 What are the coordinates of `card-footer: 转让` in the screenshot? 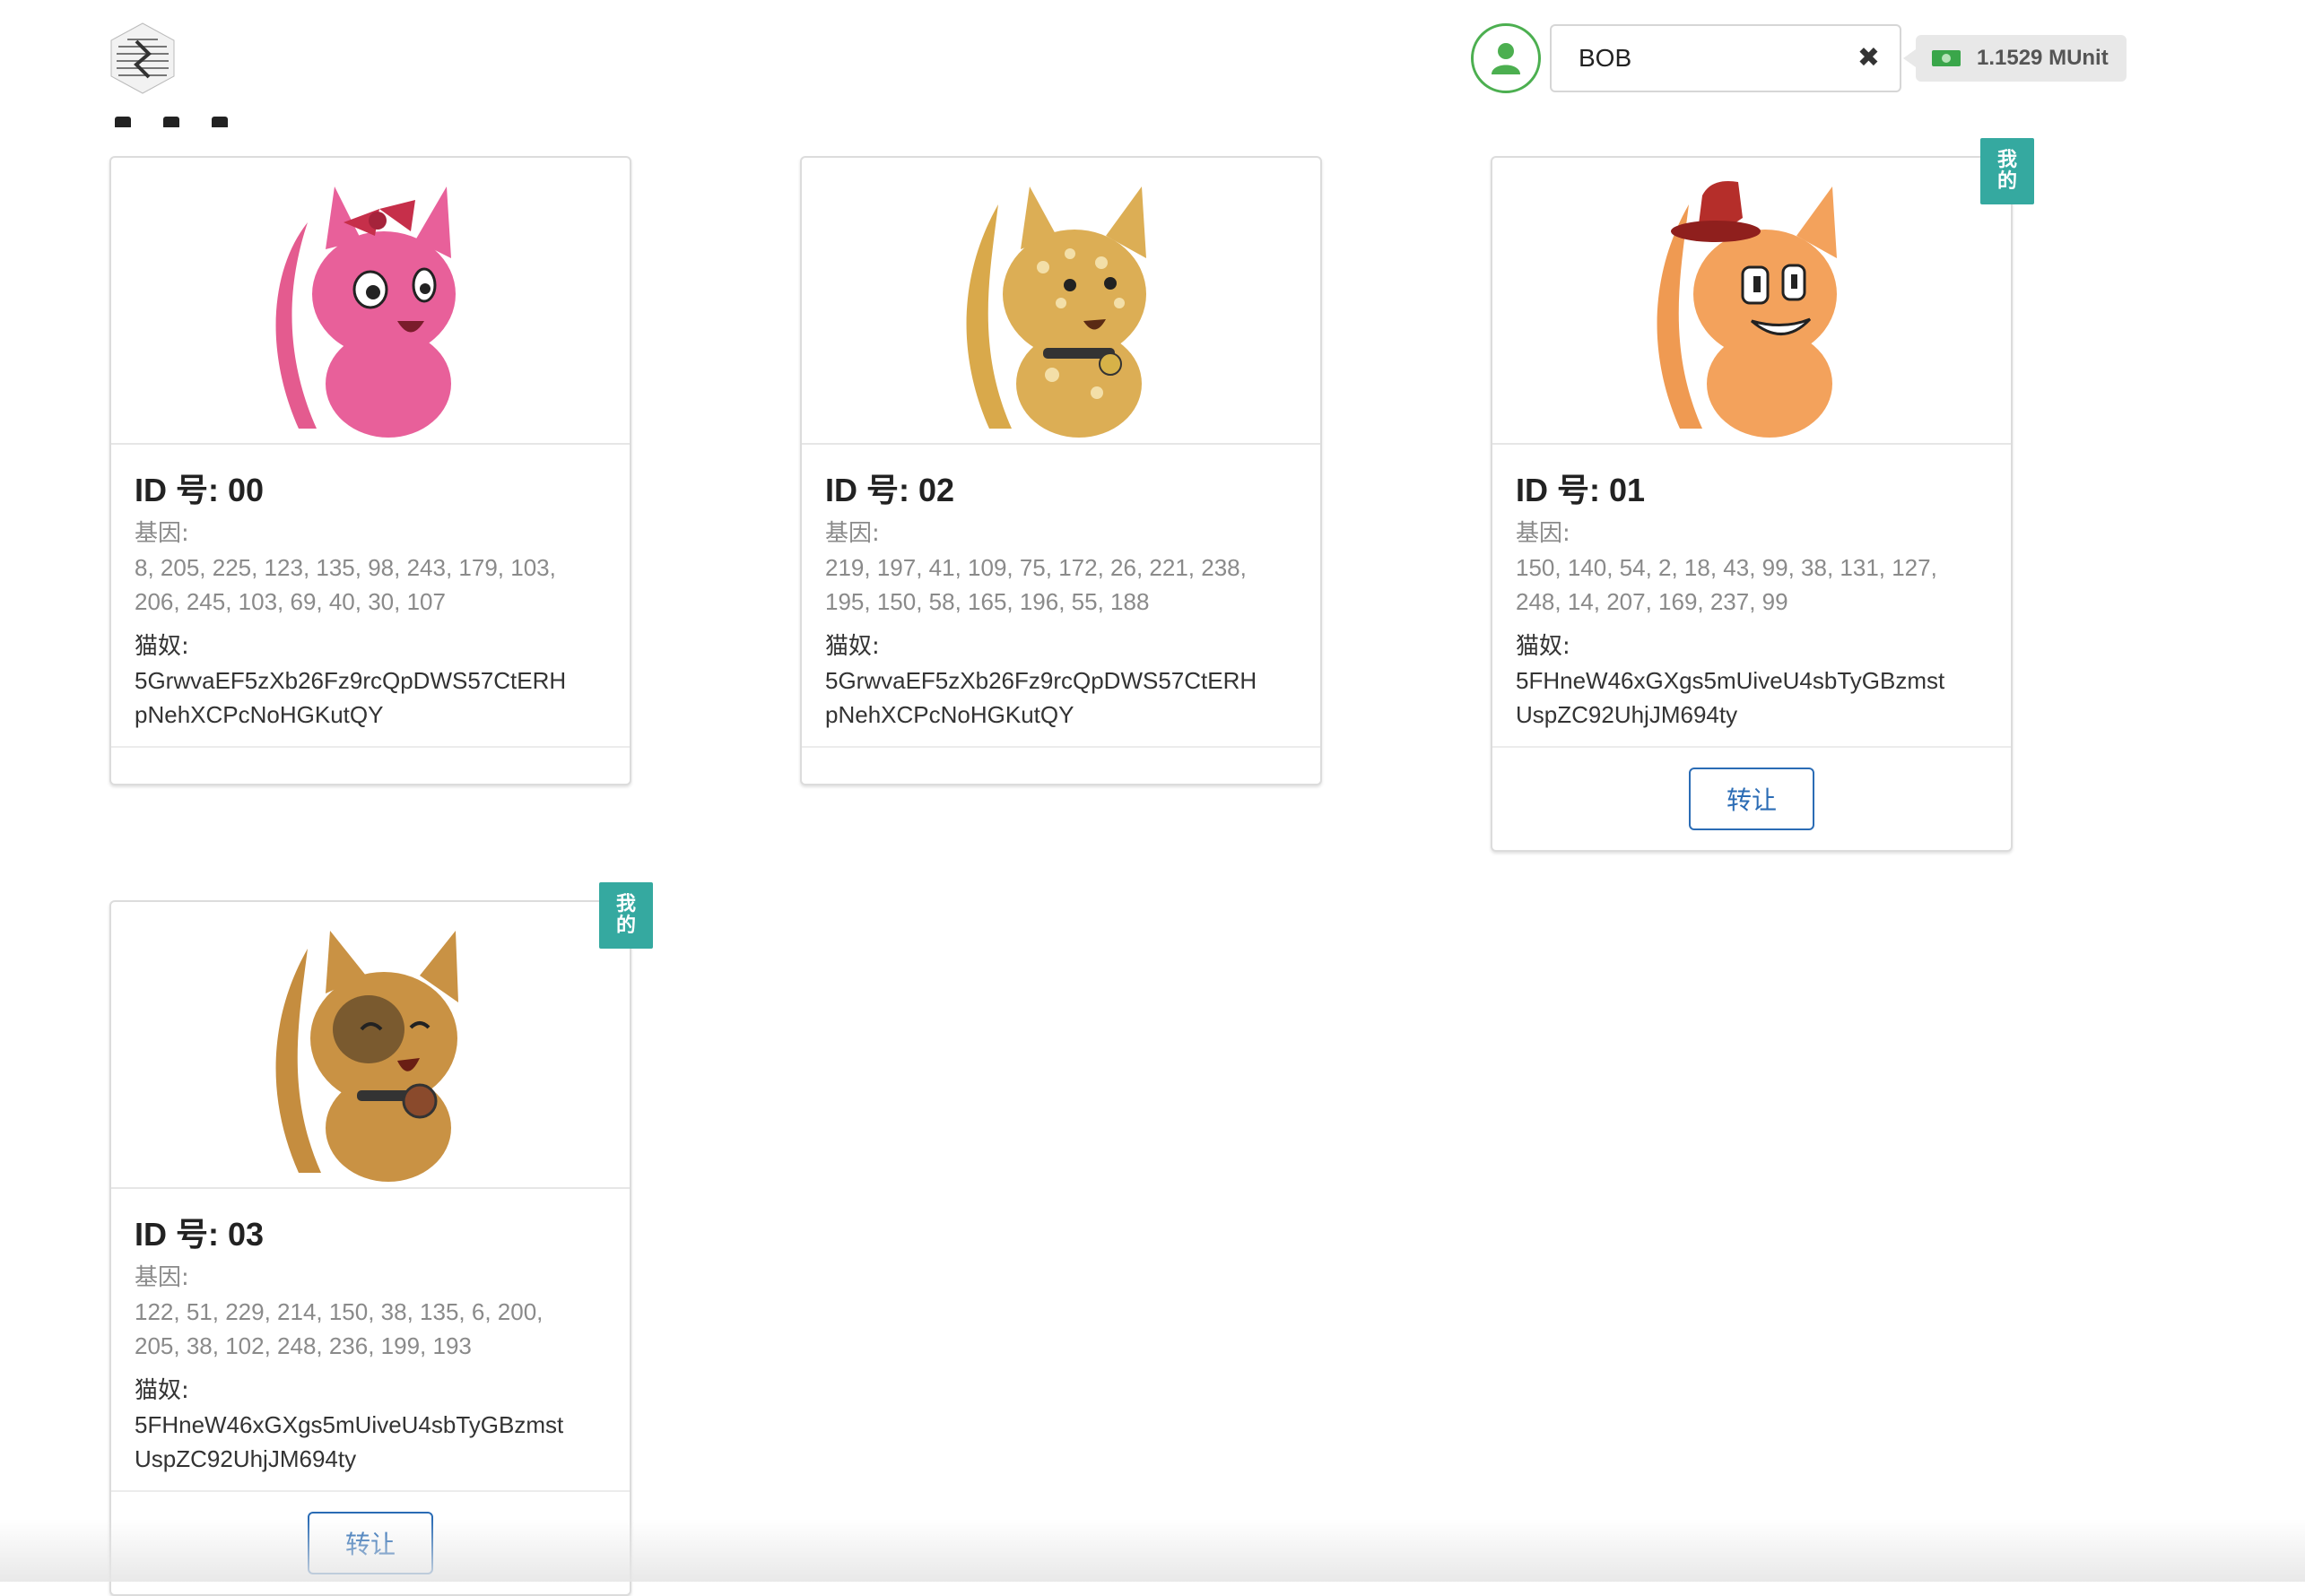 It's located at (1751, 798).